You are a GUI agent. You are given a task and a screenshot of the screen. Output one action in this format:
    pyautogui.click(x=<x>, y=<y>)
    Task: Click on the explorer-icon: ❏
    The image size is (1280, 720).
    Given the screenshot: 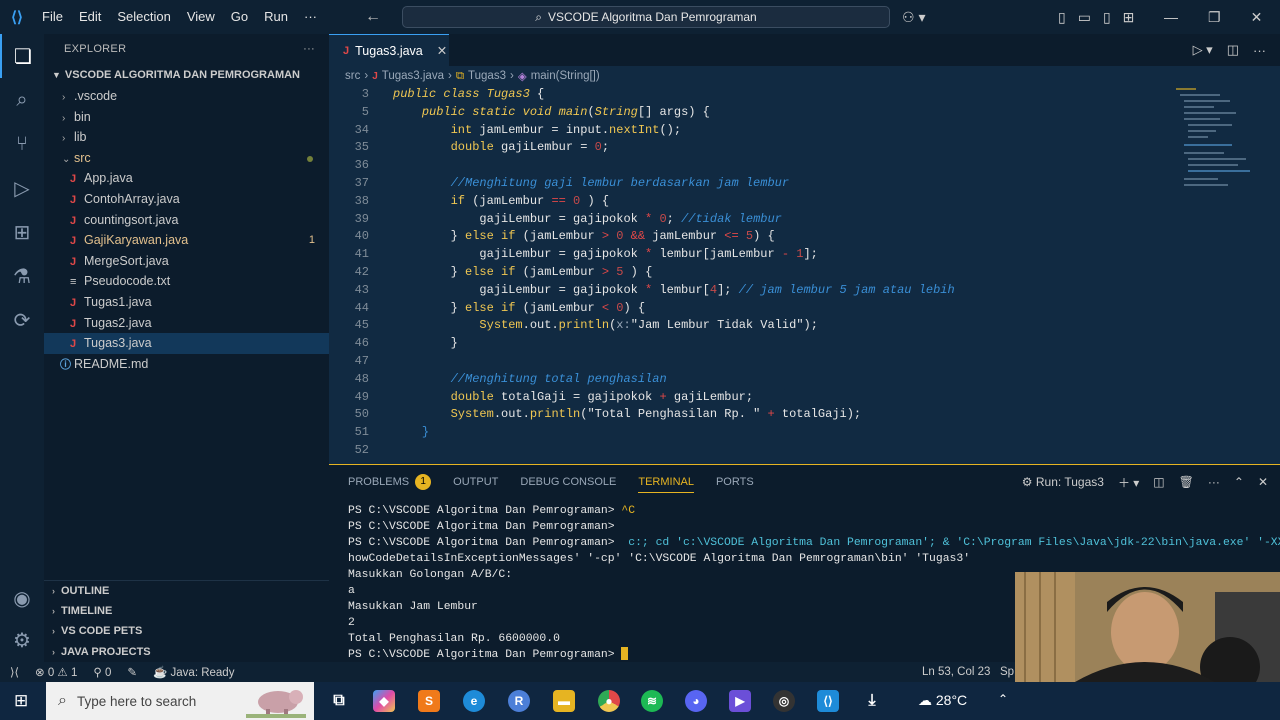 What is the action you would take?
    pyautogui.click(x=22, y=56)
    